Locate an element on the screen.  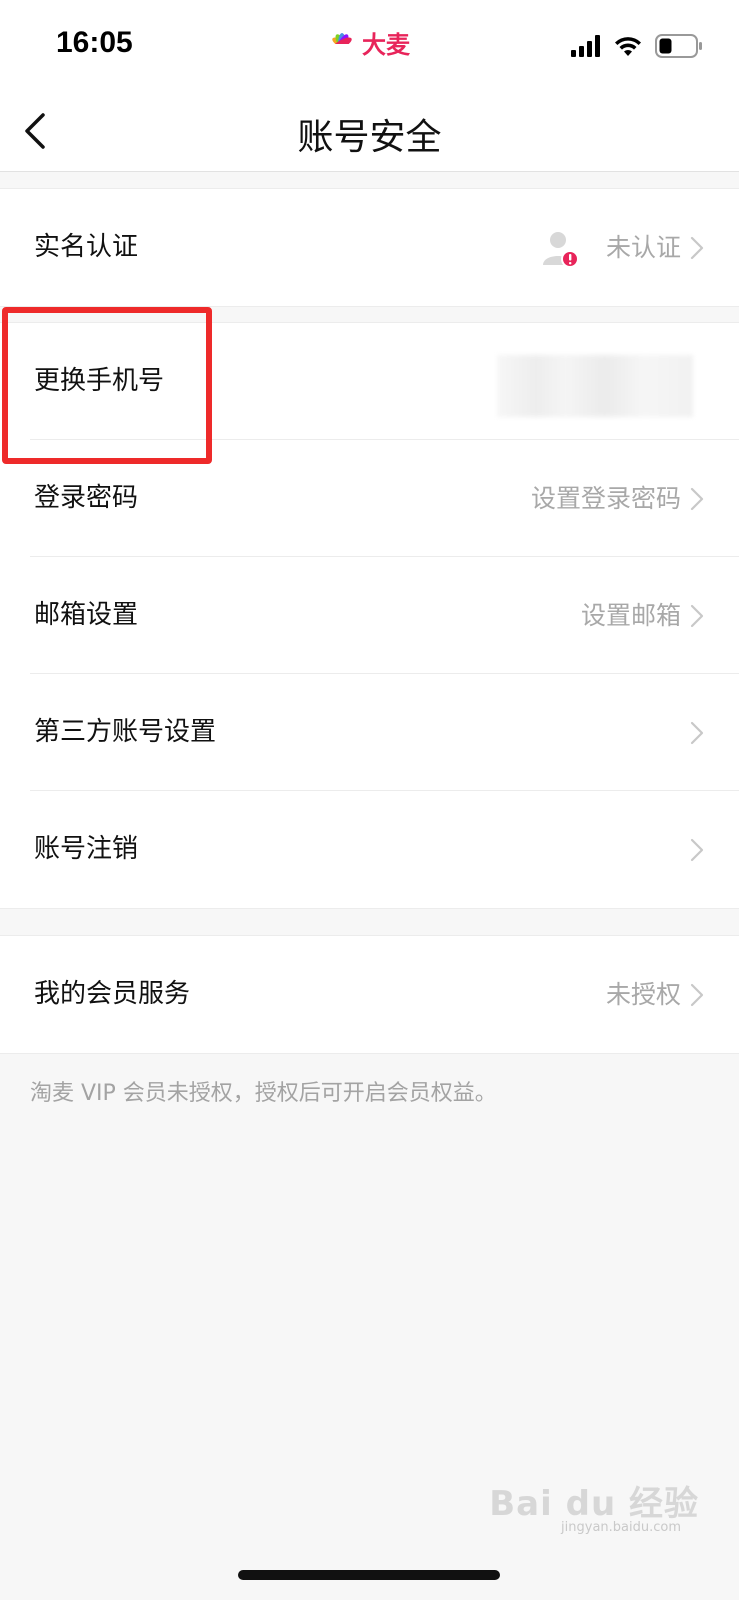
app-logo-text: 大麦 is located at coordinates (386, 44).